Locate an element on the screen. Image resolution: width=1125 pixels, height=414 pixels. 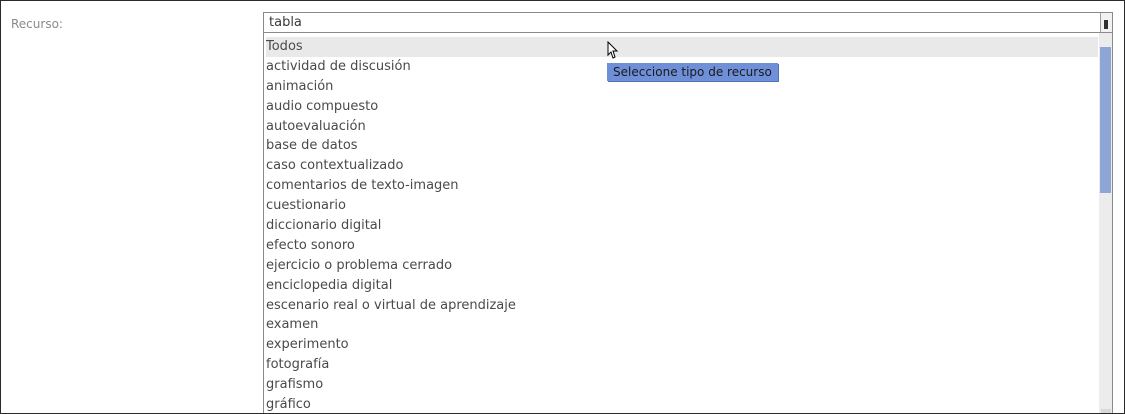
mouse-pointer-icon is located at coordinates (613, 50).